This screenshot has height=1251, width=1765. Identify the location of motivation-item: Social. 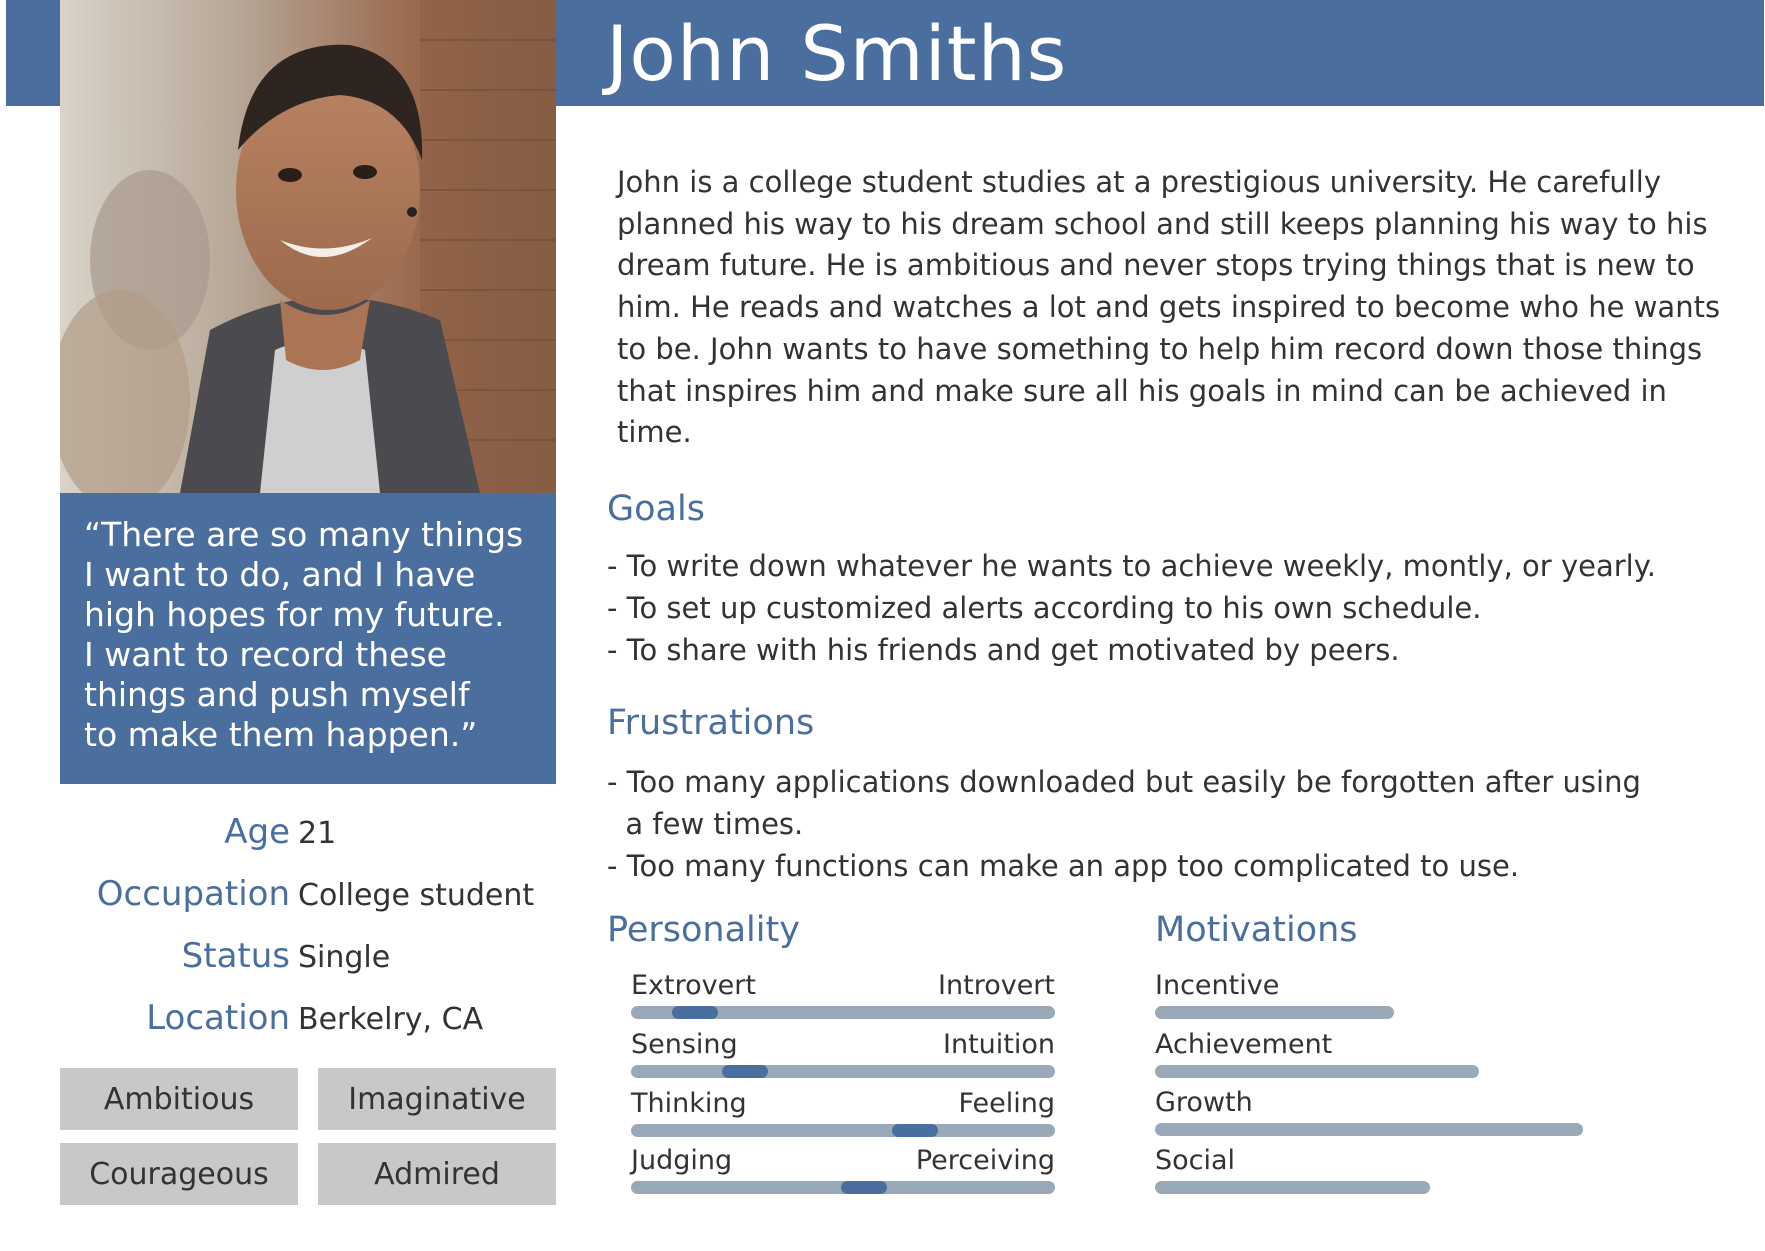
(1380, 1173).